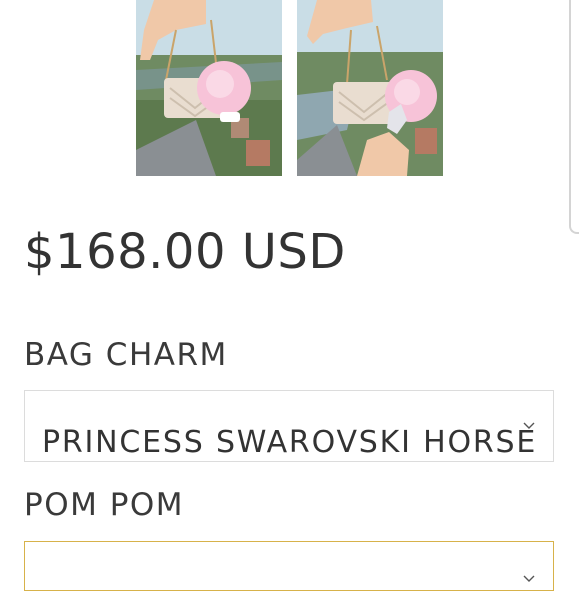 Image resolution: width=579 pixels, height=591 pixels. What do you see at coordinates (290, 442) in the screenshot?
I see `bag-charm-selected-value: PRINCESS SWAROVSKI HORSE` at bounding box center [290, 442].